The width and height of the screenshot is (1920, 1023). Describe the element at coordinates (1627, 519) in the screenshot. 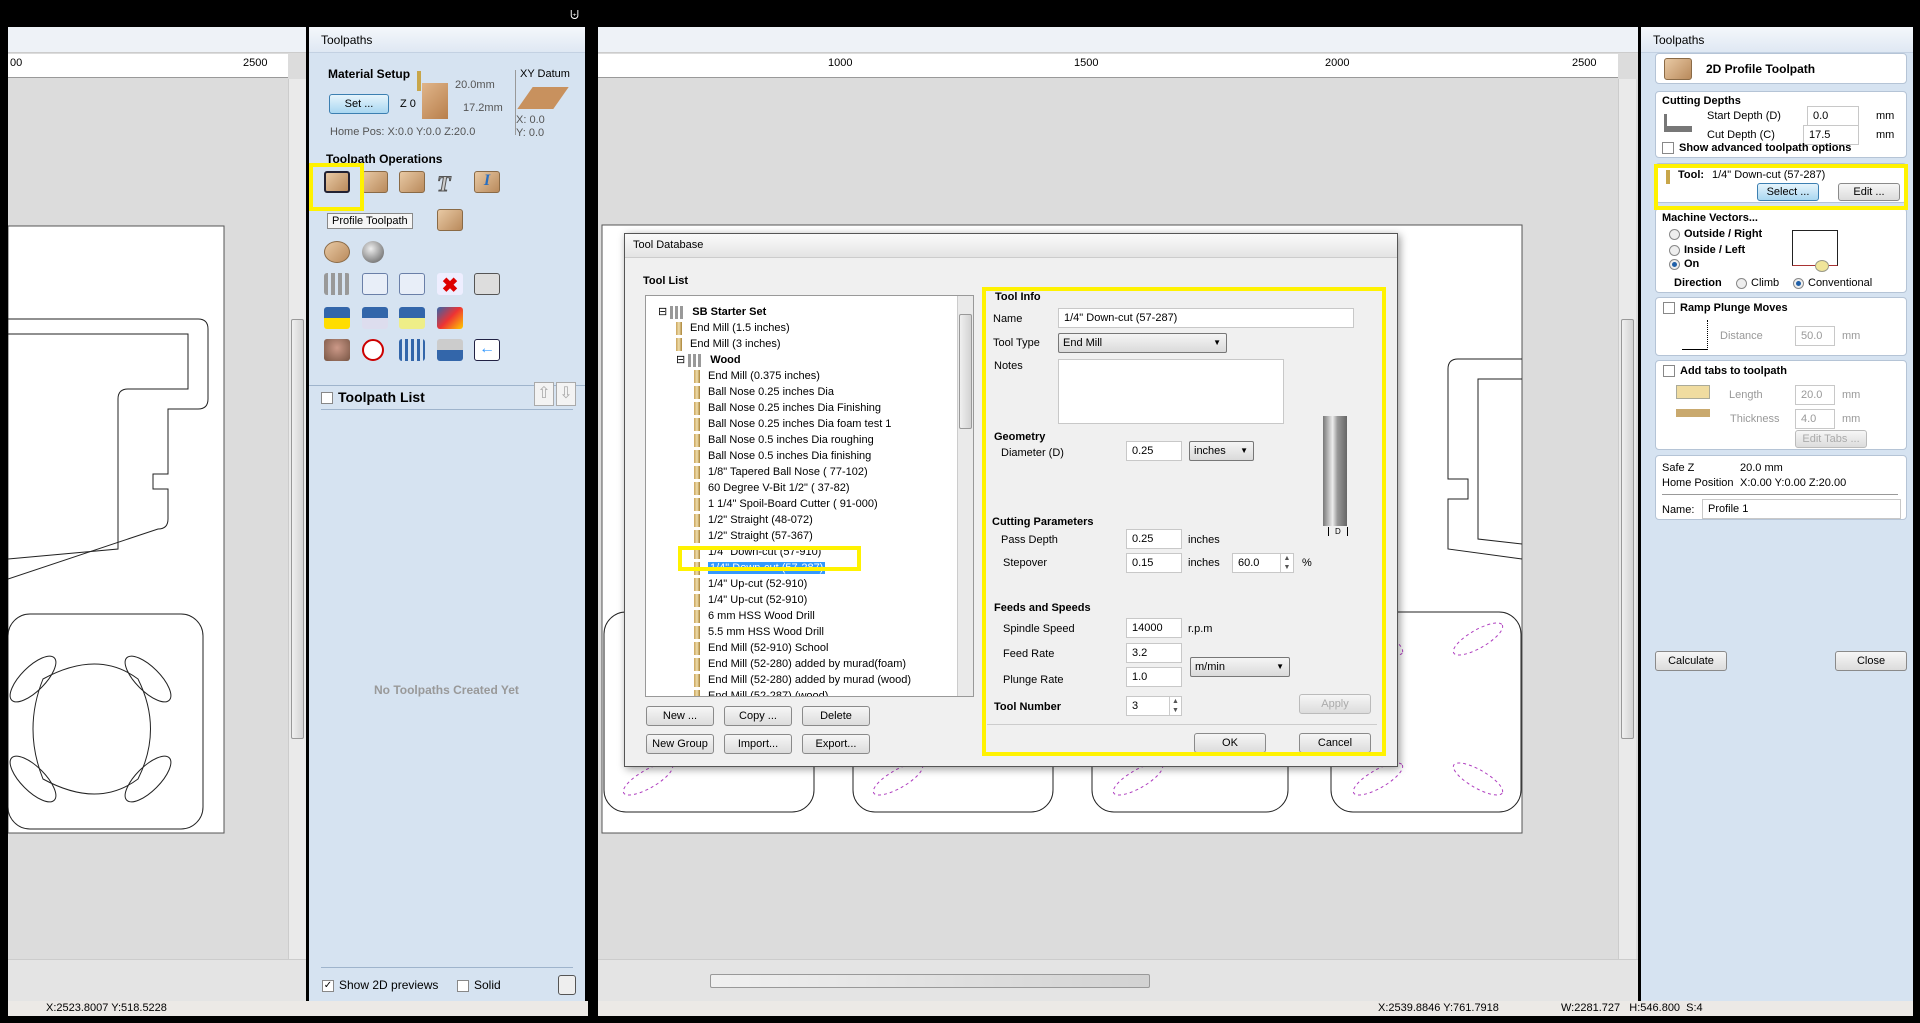

I see `right-vertical-scrollbar` at that location.